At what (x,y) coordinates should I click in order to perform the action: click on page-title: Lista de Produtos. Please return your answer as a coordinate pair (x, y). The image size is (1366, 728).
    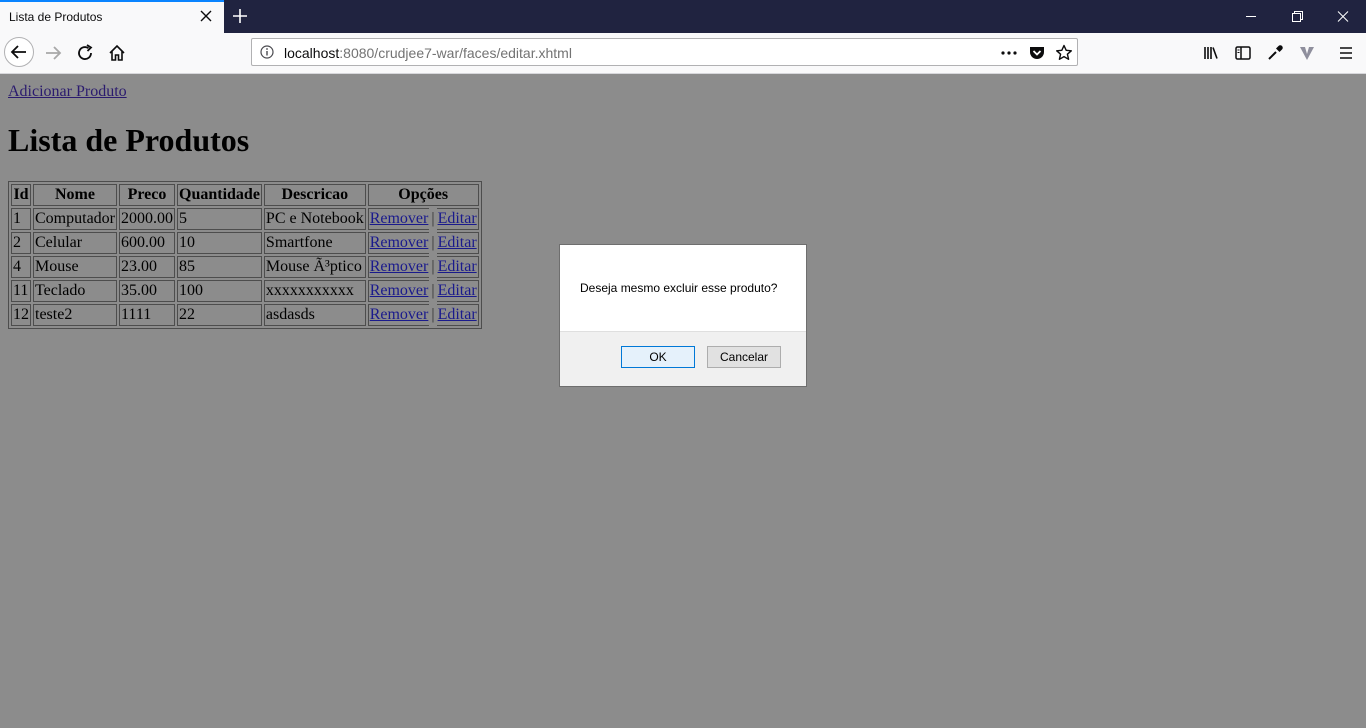
    Looking at the image, I should click on (129, 140).